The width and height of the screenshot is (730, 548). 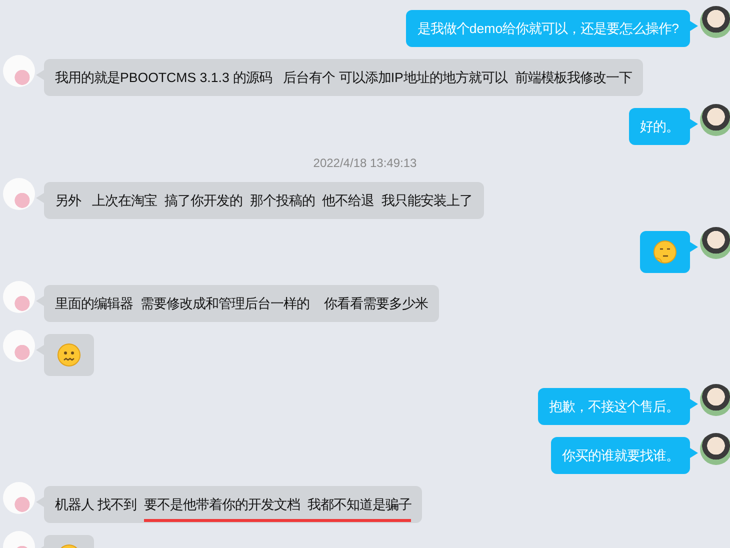 What do you see at coordinates (242, 303) in the screenshot?
I see `message-bubble: 里面的编辑器 需要修改成和管理后台一样的 你看看需要多少米` at bounding box center [242, 303].